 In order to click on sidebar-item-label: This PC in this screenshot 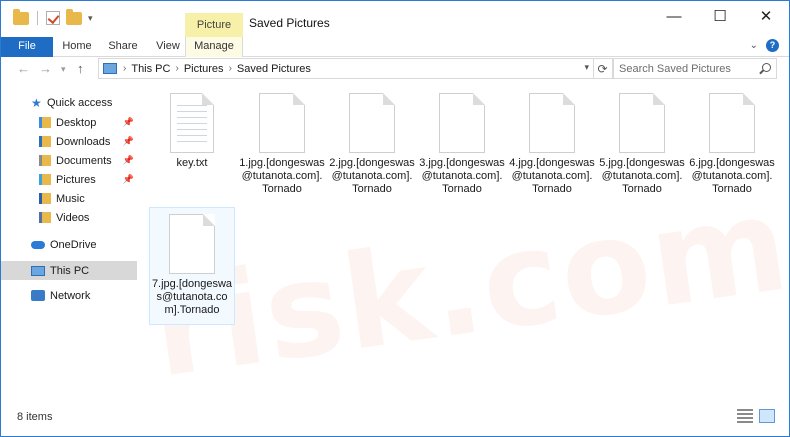, I will do `click(70, 270)`.